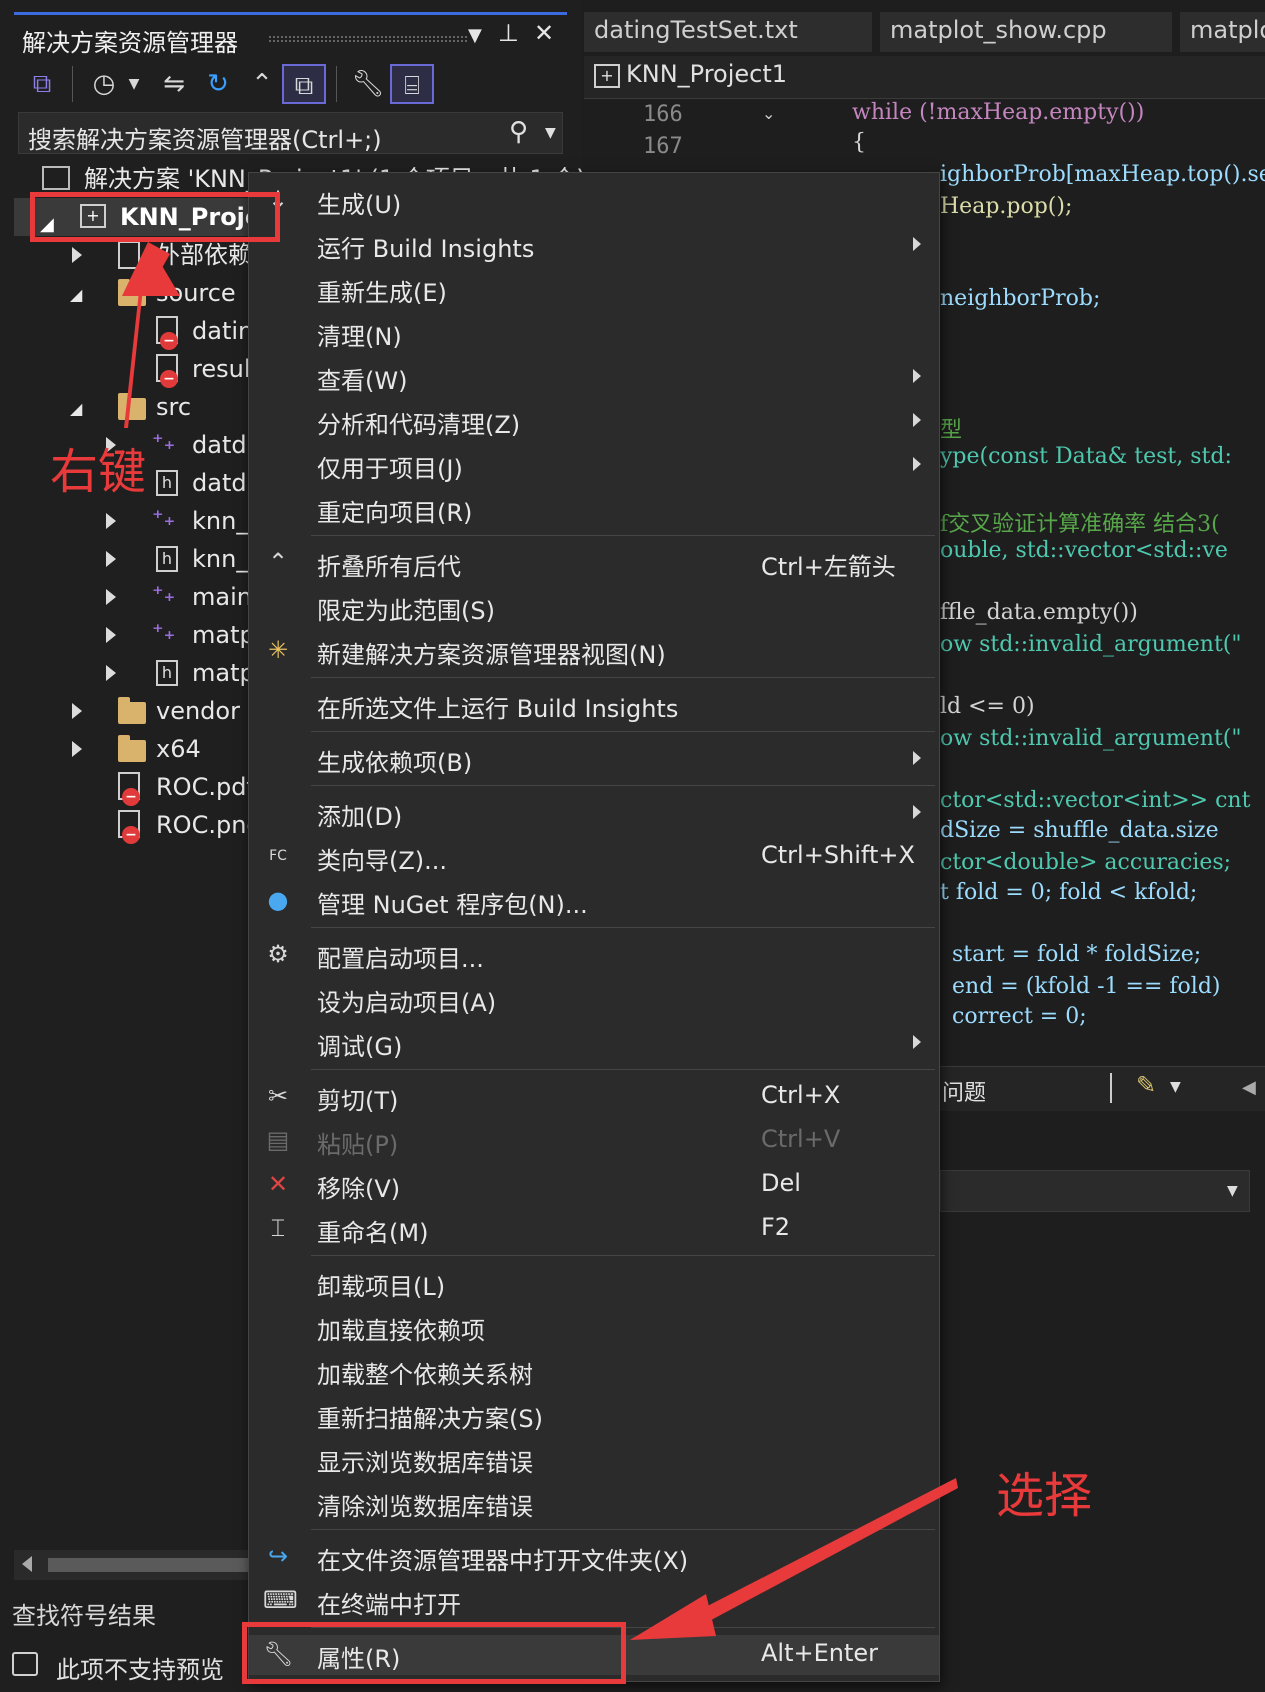 The width and height of the screenshot is (1265, 1692). Describe the element at coordinates (151, 269) in the screenshot. I see `arrowhead-up` at that location.